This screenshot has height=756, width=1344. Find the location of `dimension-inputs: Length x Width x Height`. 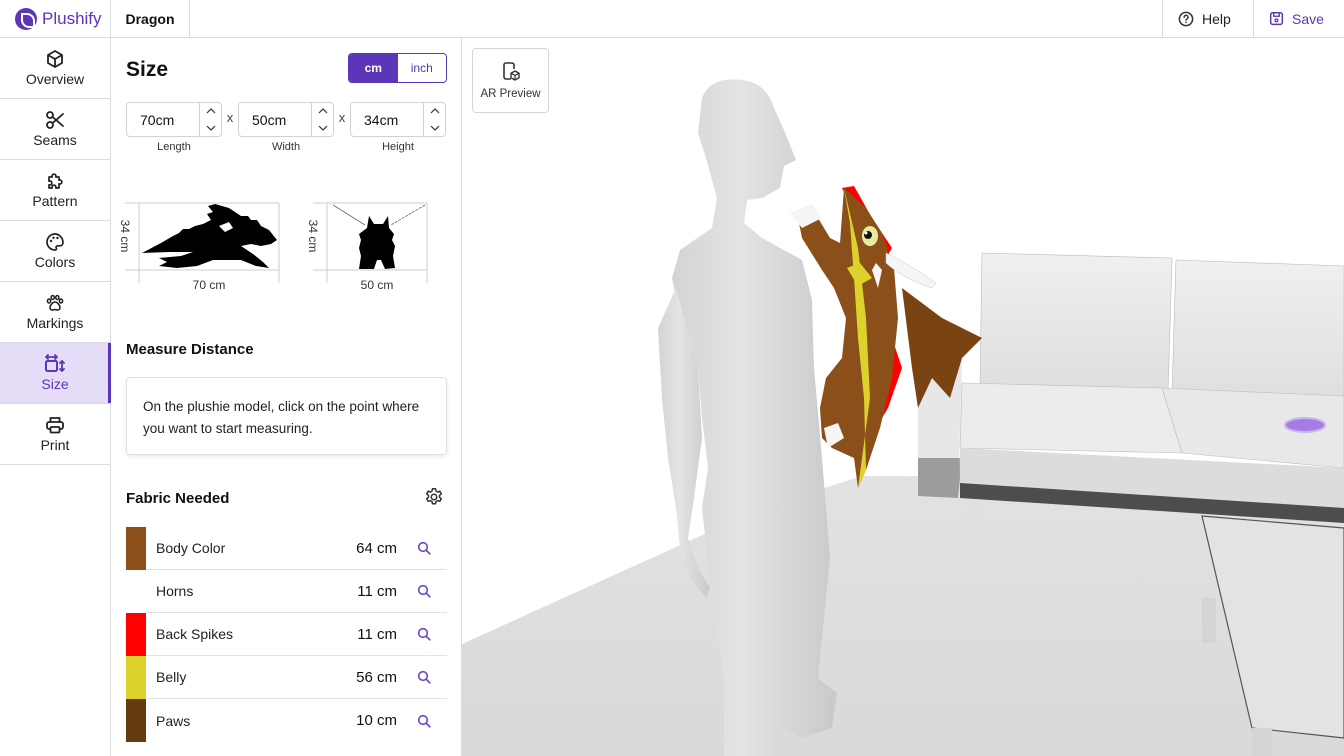

dimension-inputs: Length x Width x Height is located at coordinates (286, 127).